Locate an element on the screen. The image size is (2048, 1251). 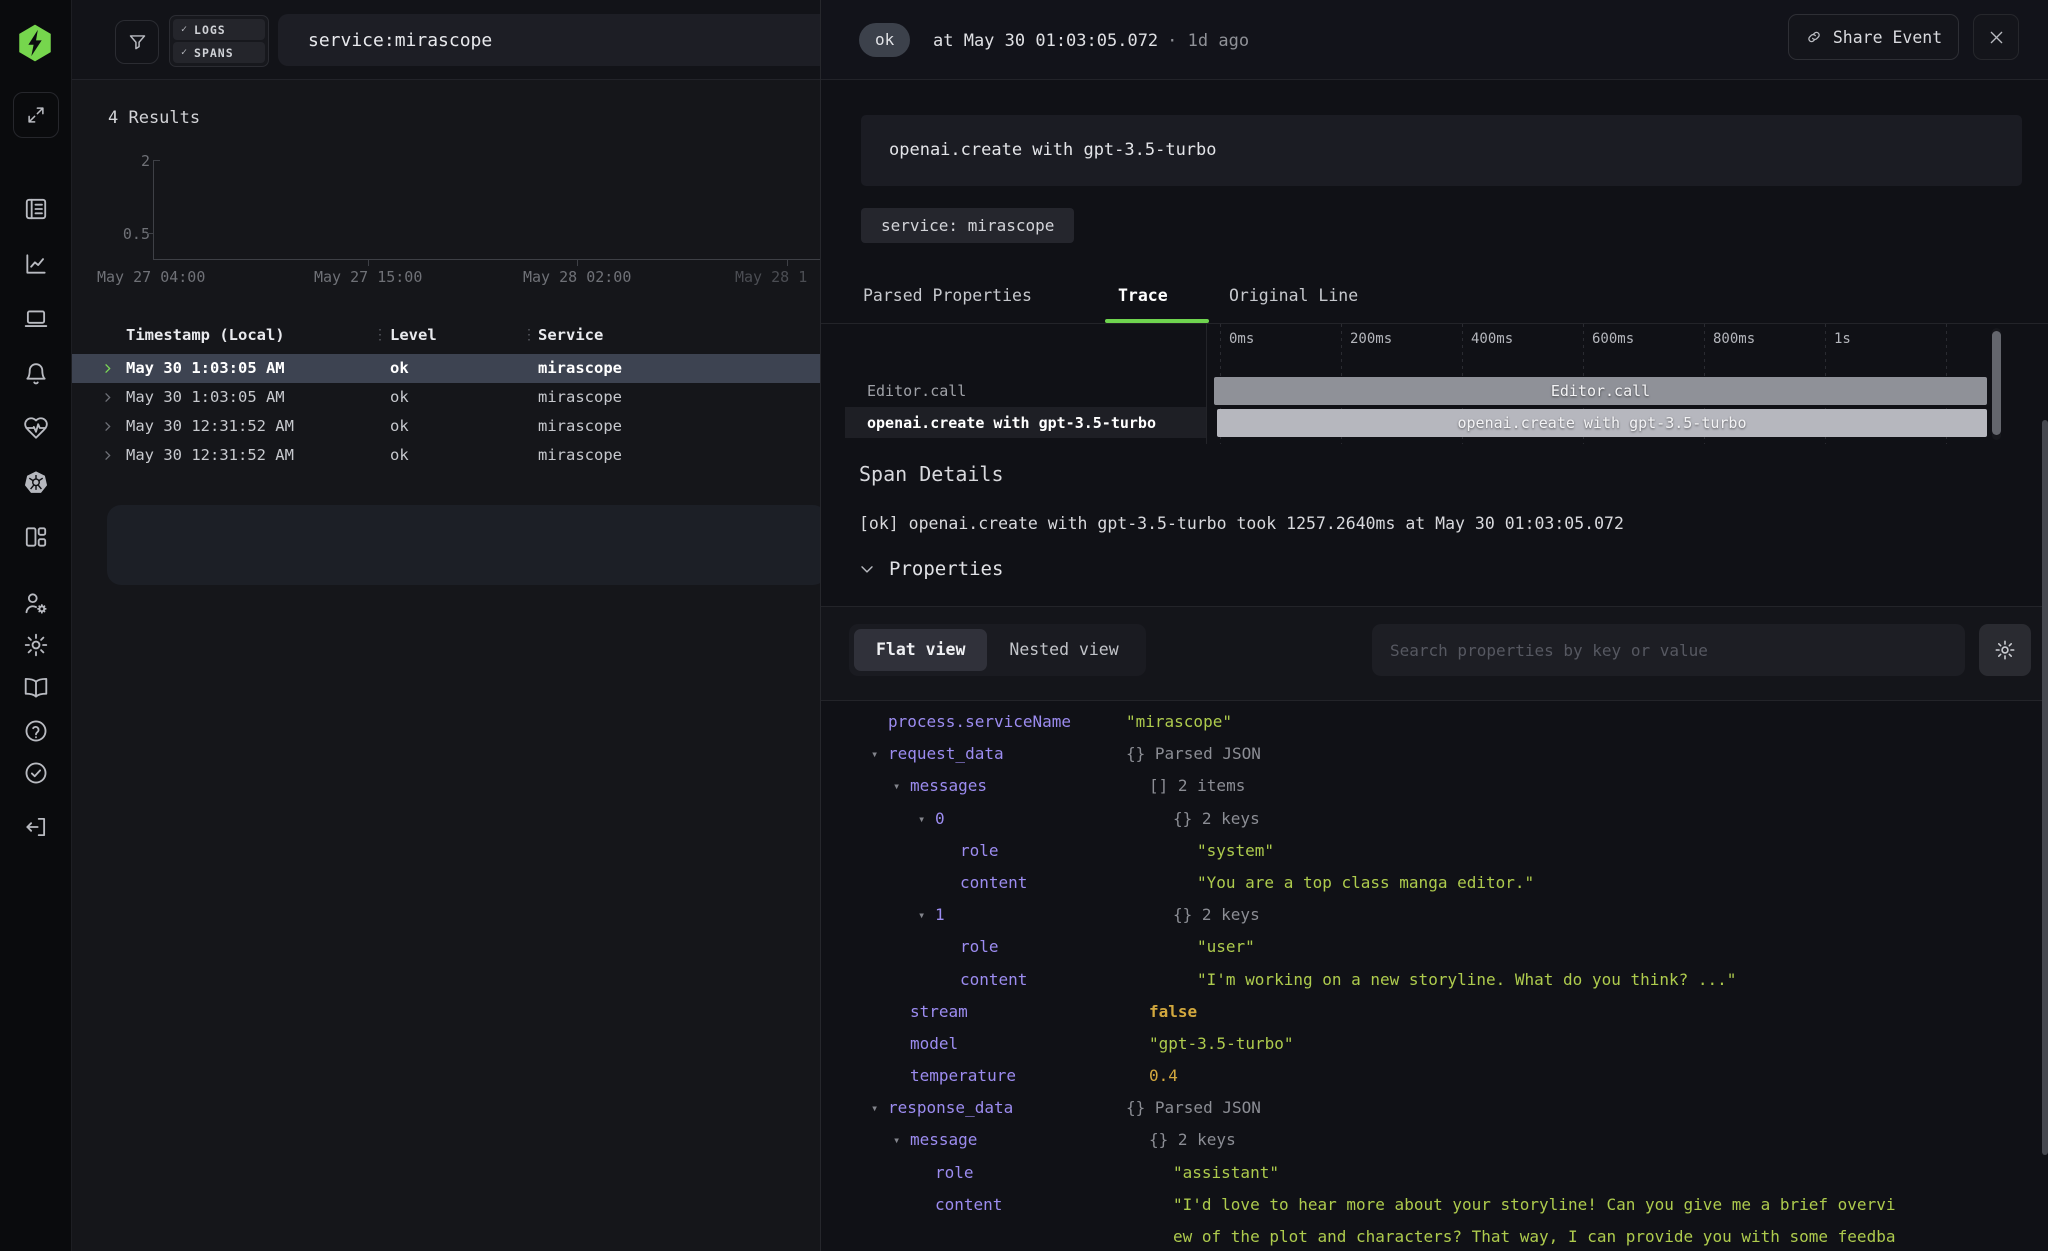
check-circle-icon is located at coordinates (36, 773).